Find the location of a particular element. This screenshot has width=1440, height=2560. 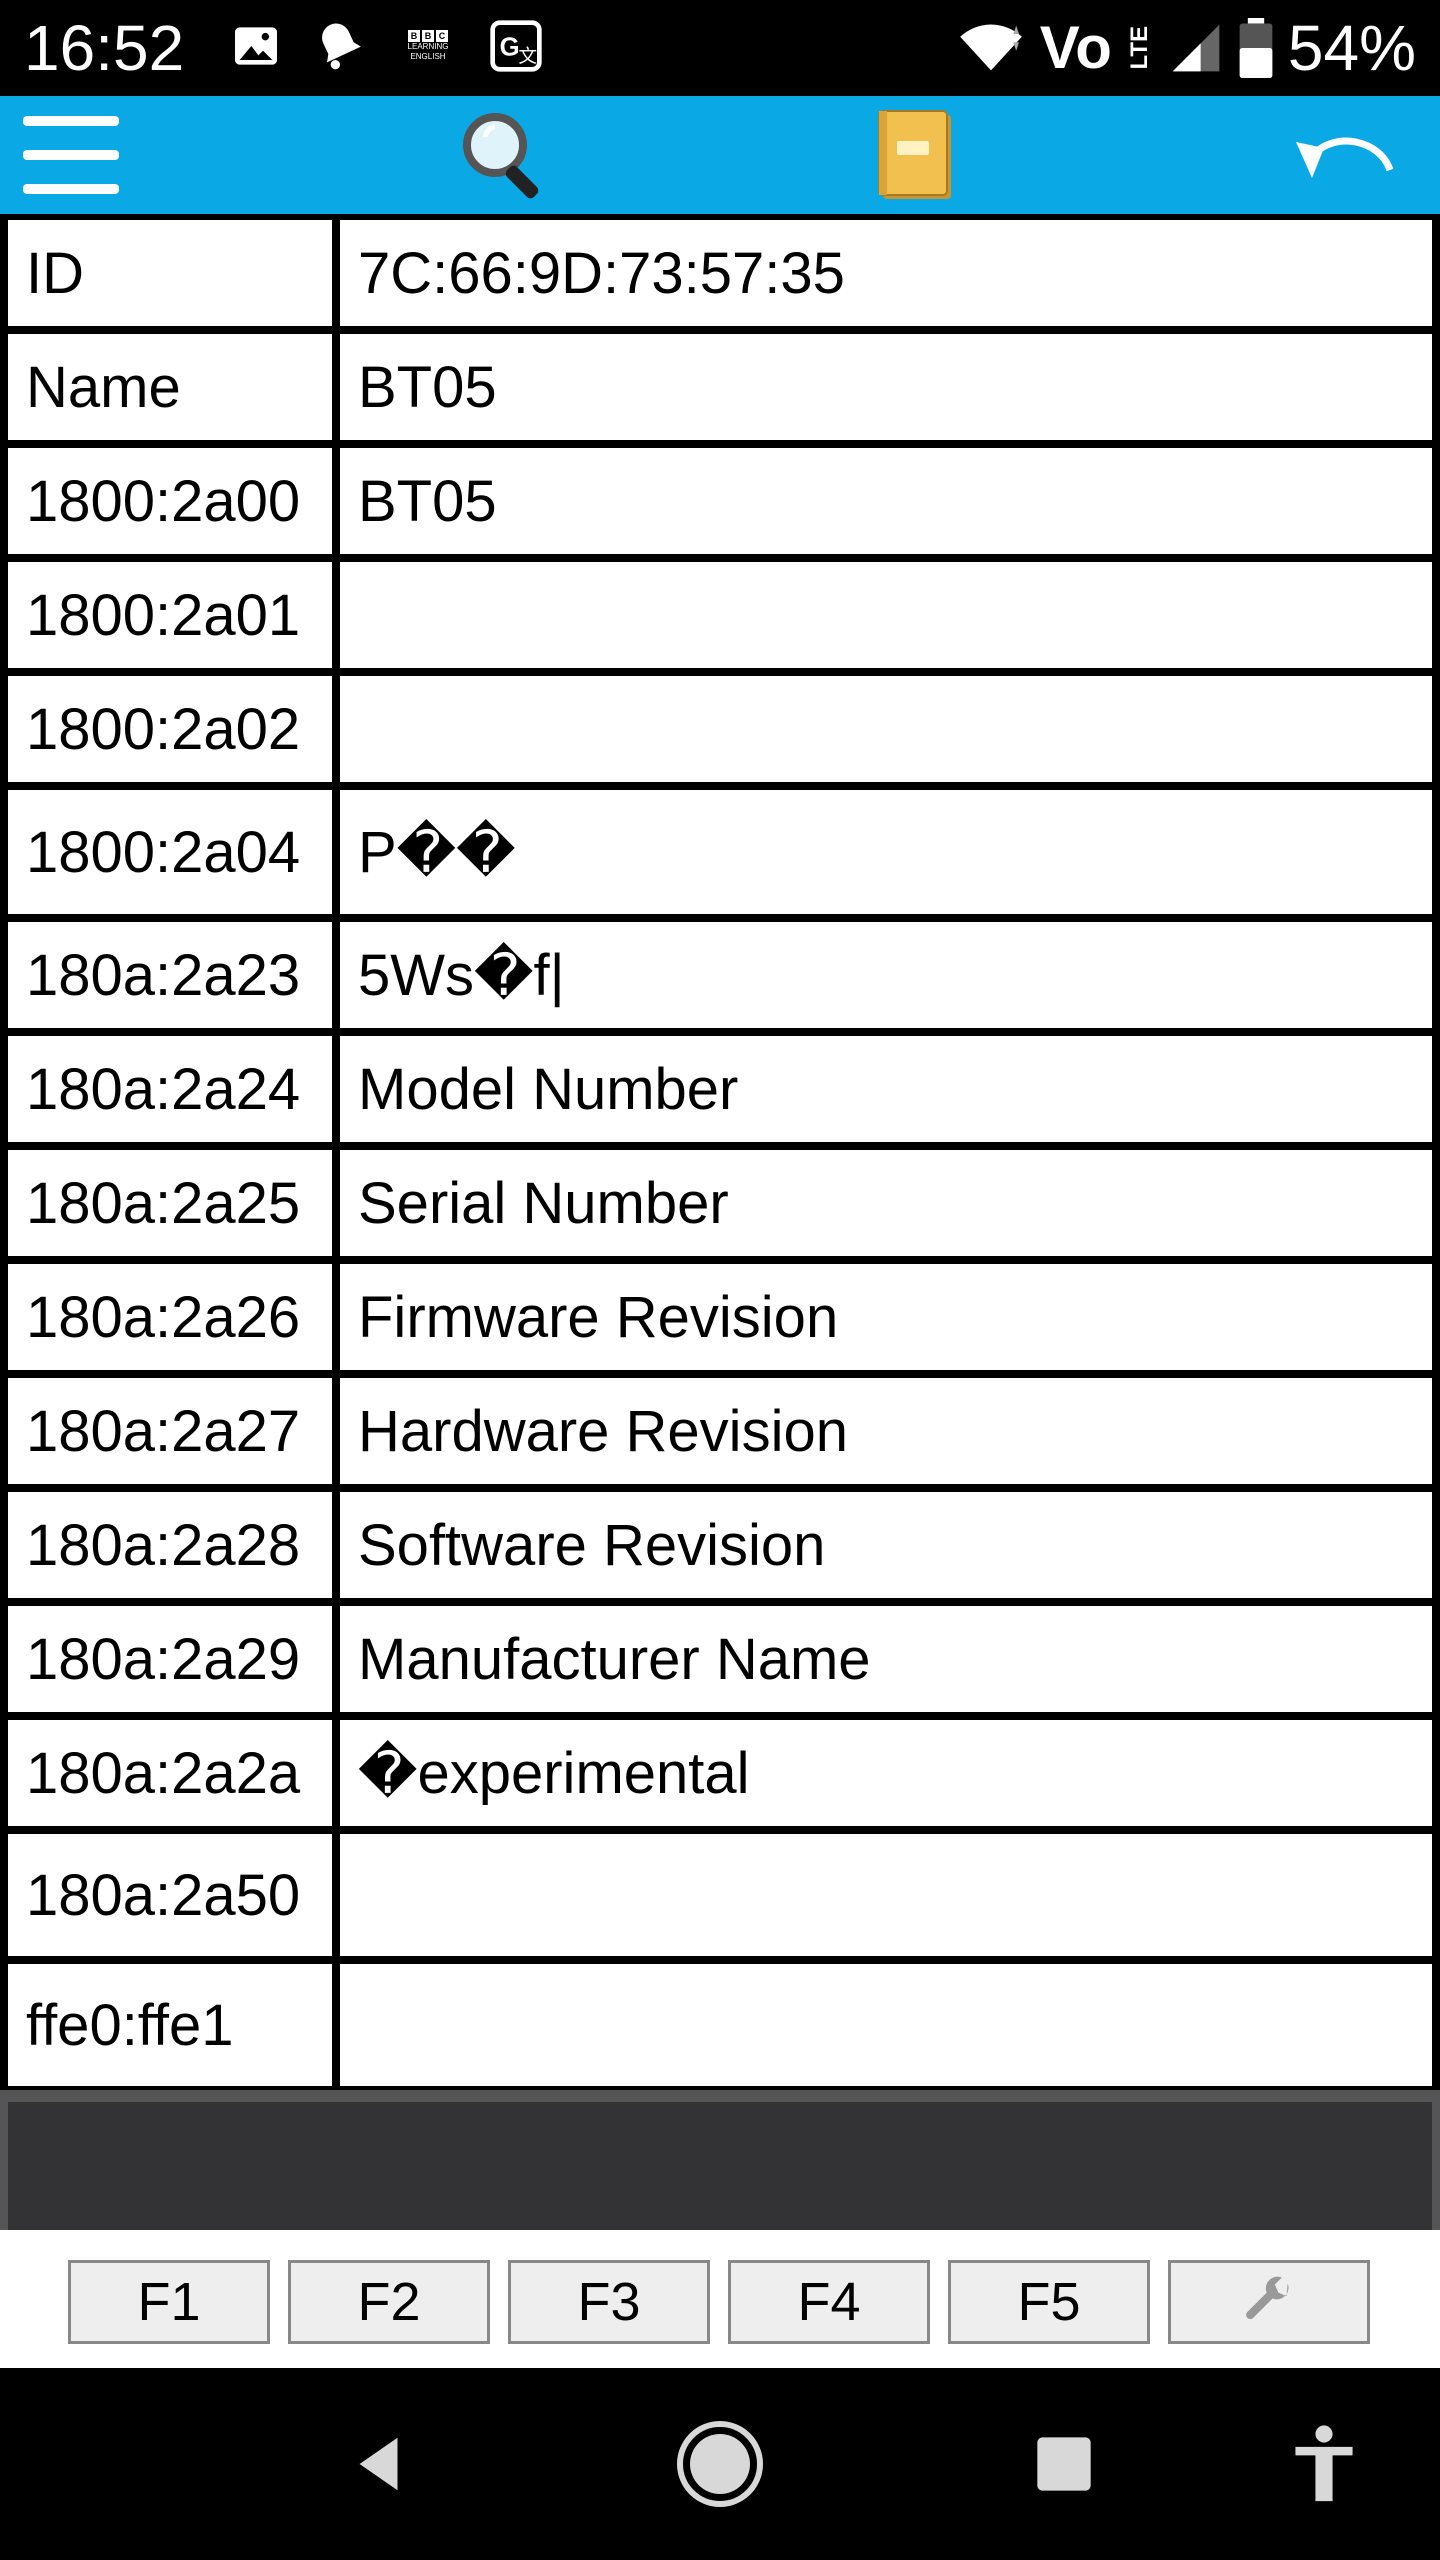

row-key: 180a:2a28 is located at coordinates (170, 1545).